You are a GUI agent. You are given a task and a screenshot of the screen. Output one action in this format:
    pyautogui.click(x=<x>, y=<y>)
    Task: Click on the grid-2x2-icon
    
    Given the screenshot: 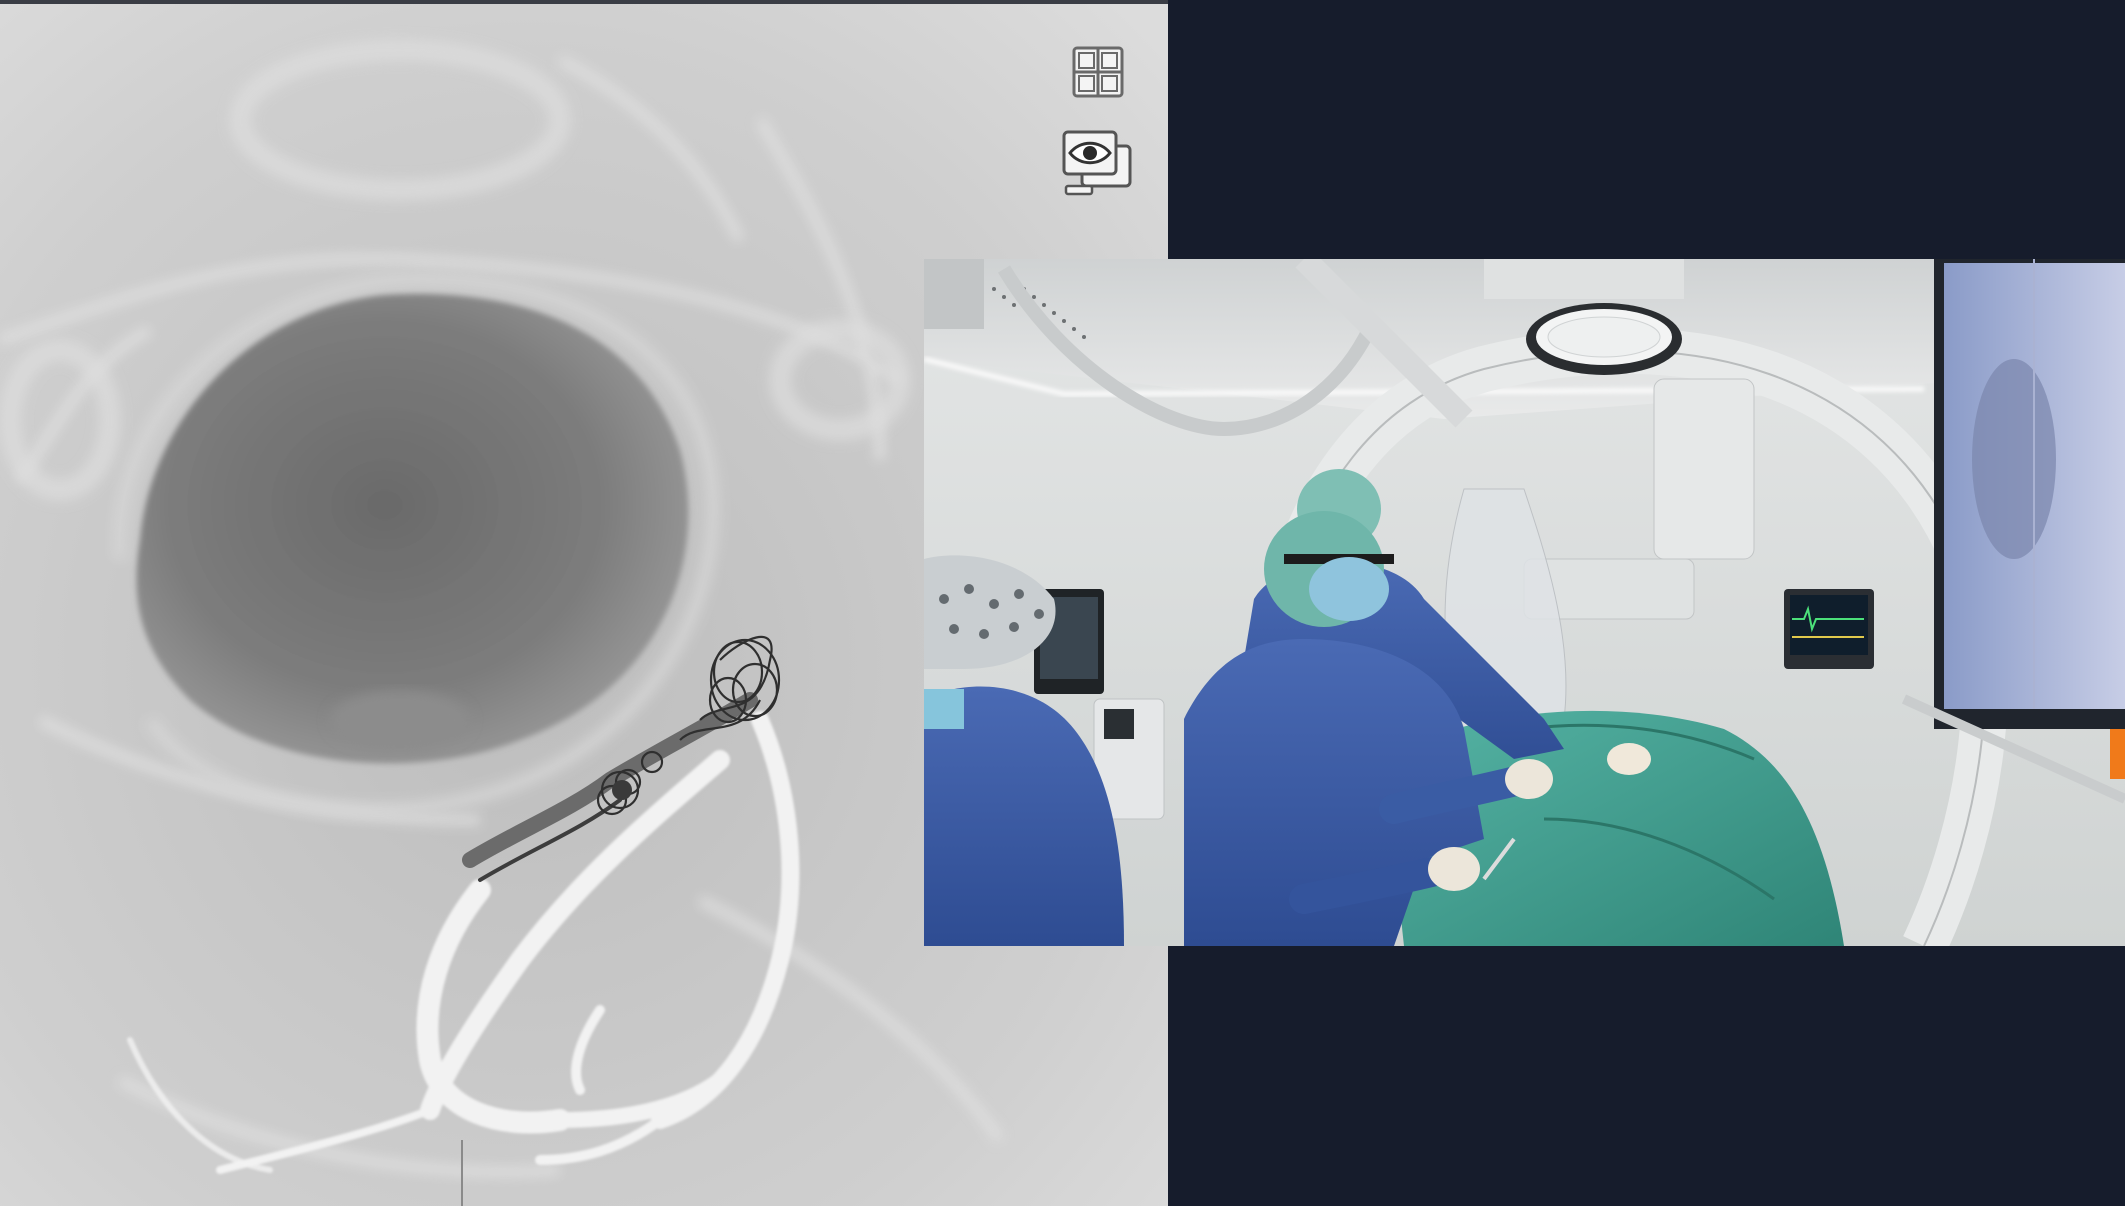 What is the action you would take?
    pyautogui.click(x=1098, y=72)
    